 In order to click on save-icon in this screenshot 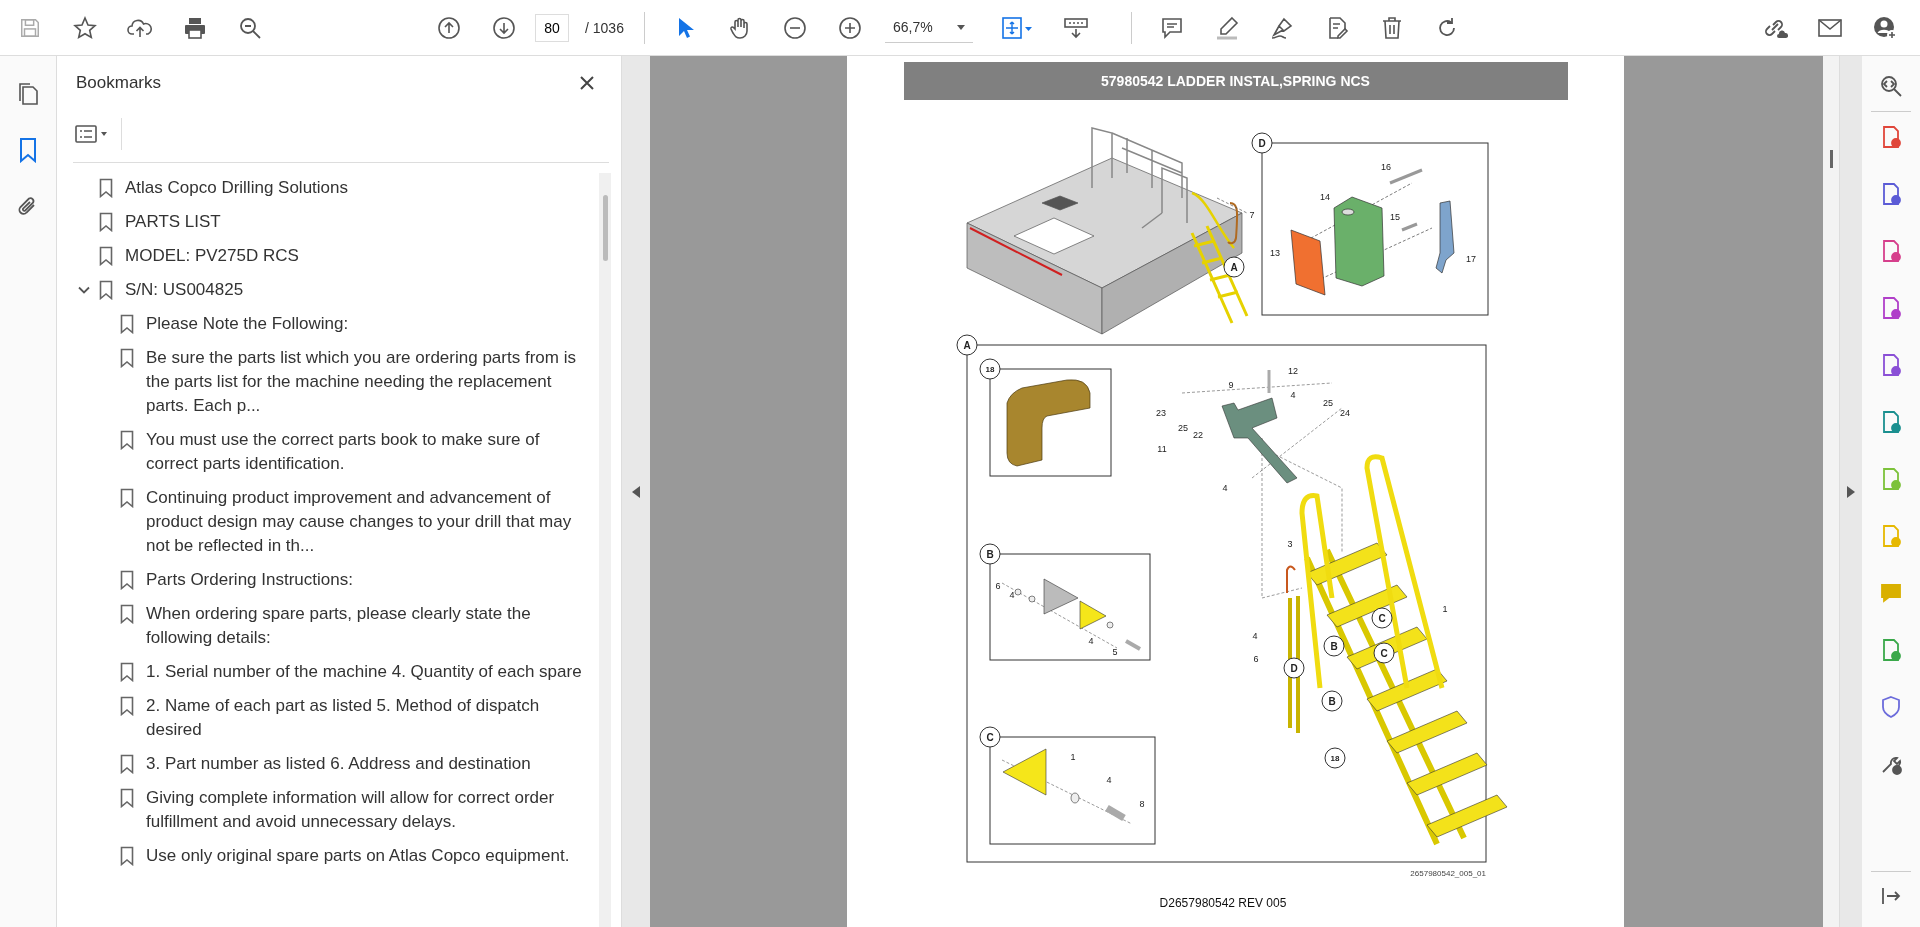, I will do `click(30, 27)`.